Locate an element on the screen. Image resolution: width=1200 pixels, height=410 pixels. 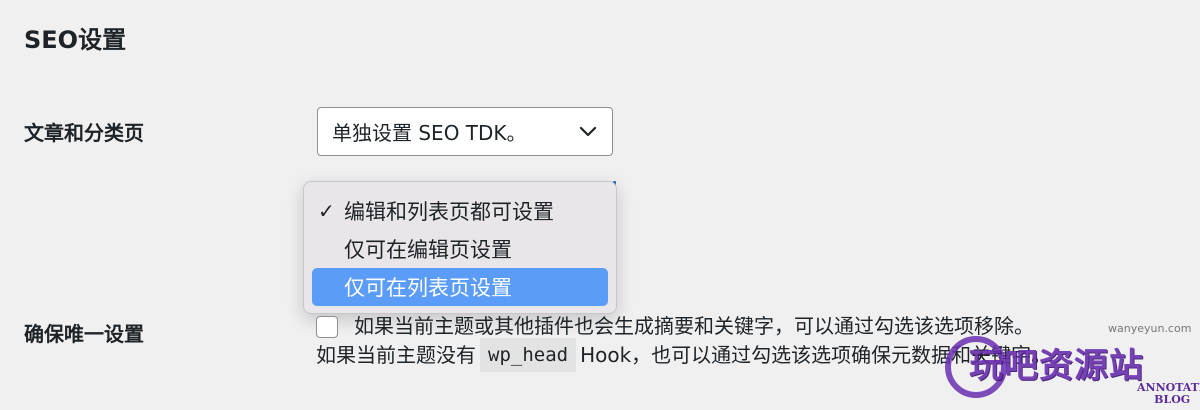
option-edit-only: 仅可在编辑页设置 is located at coordinates (460, 249).